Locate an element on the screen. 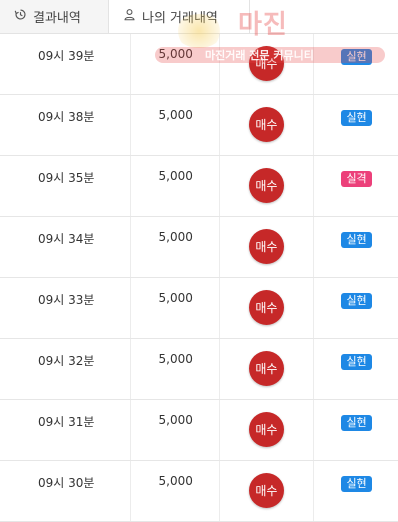  table-row: 09시 39분 5,000 매수 실현 is located at coordinates (199, 64).